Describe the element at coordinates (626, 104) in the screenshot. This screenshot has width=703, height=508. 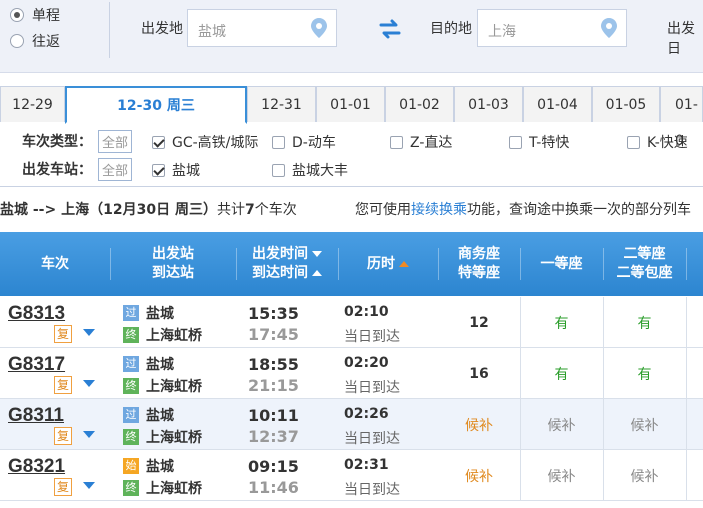
I see `date-tab: 01-05` at that location.